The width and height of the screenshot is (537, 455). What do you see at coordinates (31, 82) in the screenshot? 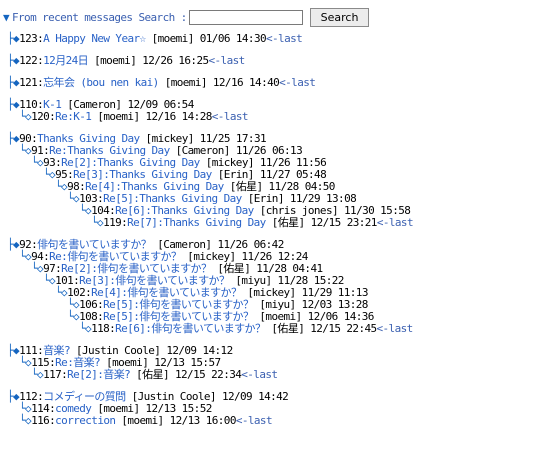
I see `message-number: 121:` at bounding box center [31, 82].